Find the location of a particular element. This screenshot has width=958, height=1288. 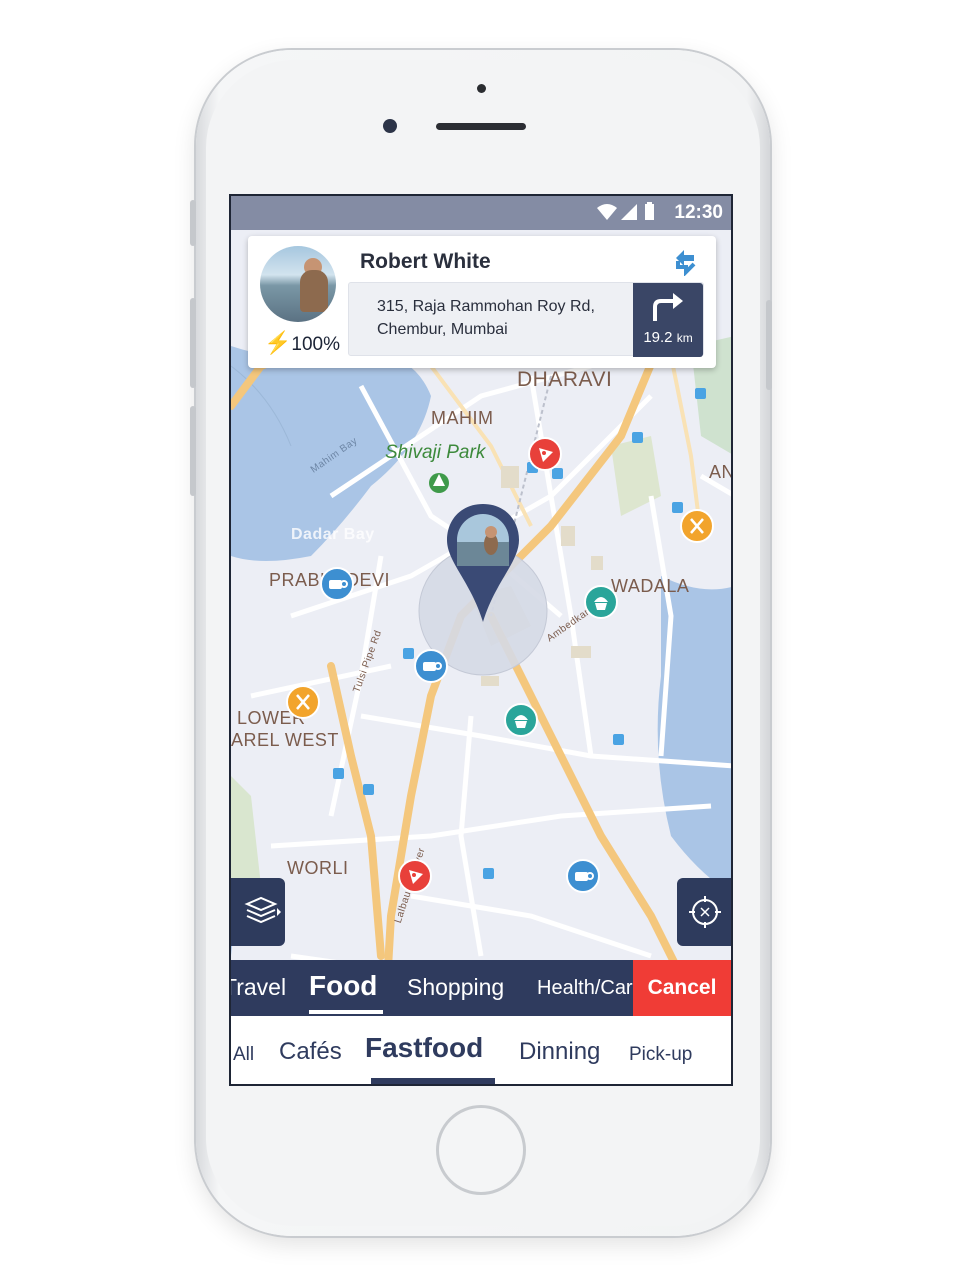

subtab-cafes: Cafés is located at coordinates (310, 1052).